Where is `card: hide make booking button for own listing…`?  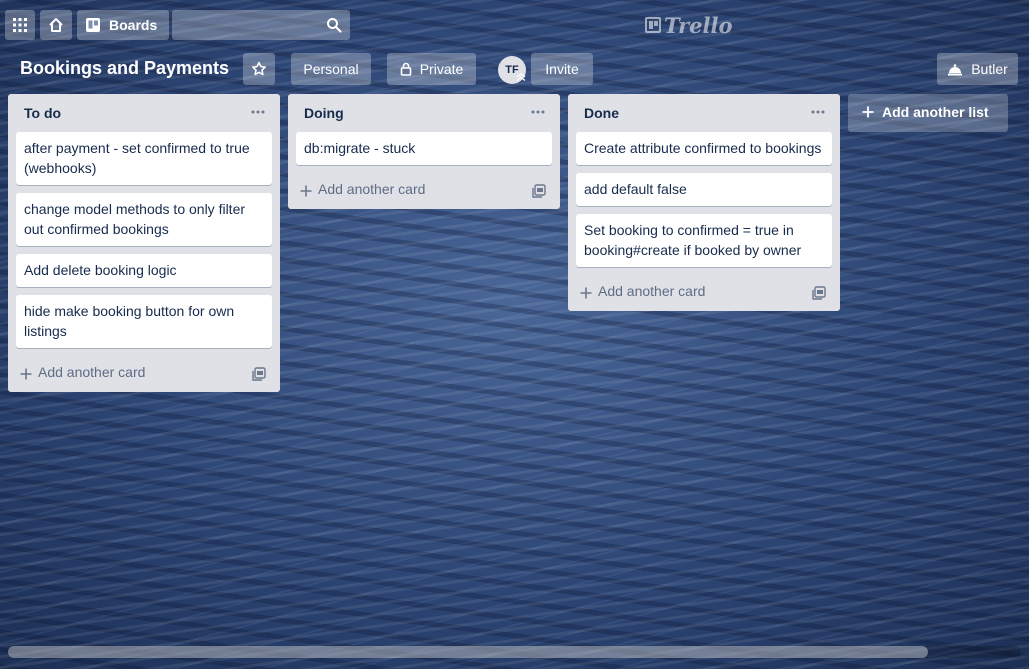 card: hide make booking button for own listing… is located at coordinates (144, 321).